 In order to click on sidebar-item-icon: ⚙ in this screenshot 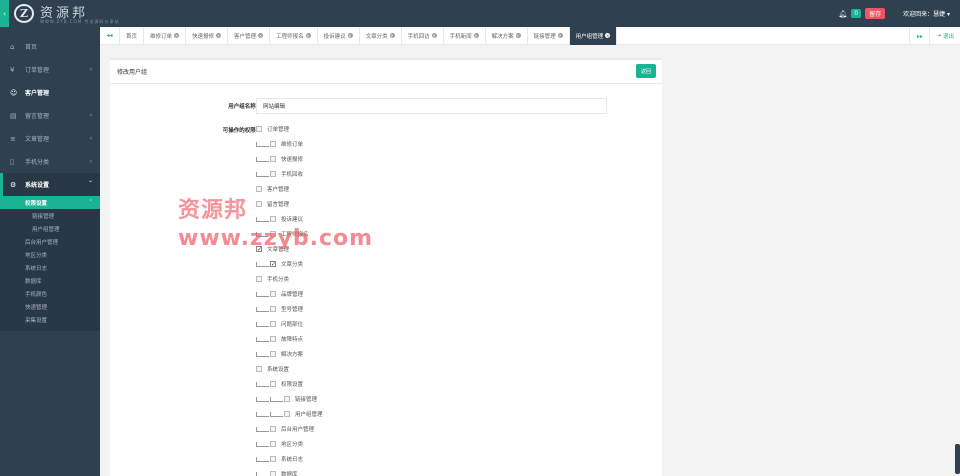, I will do `click(13, 184)`.